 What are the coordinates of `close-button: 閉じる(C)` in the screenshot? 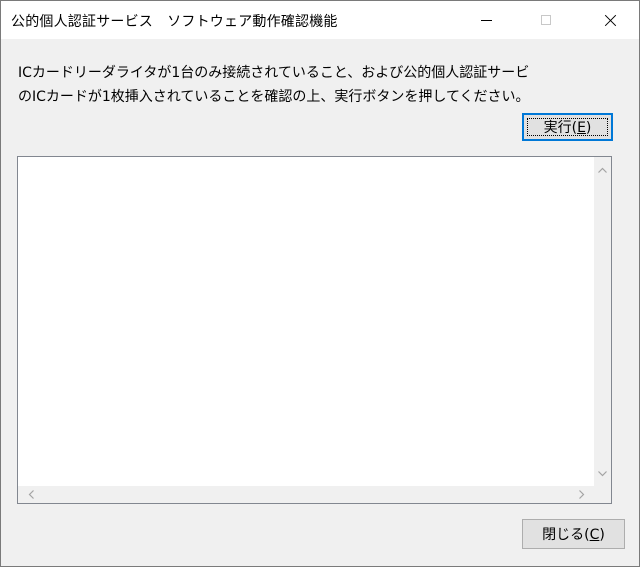 It's located at (573, 534).